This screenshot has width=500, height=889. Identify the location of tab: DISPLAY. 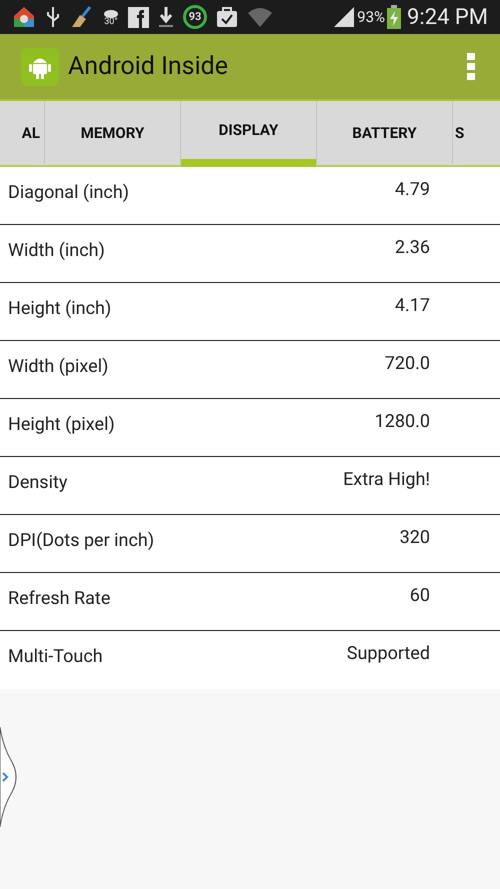
(248, 130).